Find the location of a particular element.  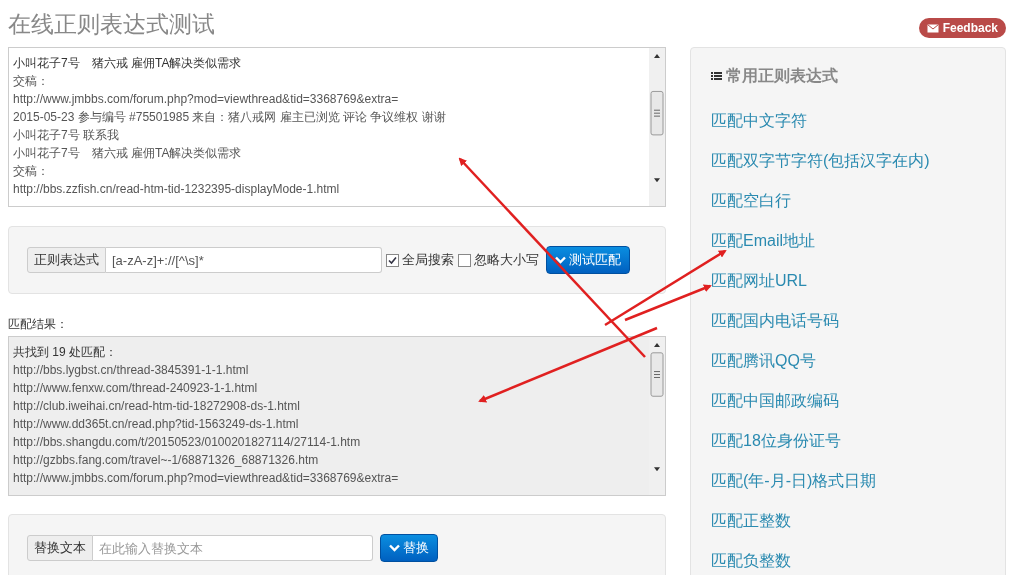

regex-link: 匹配正整数 is located at coordinates (848, 521).